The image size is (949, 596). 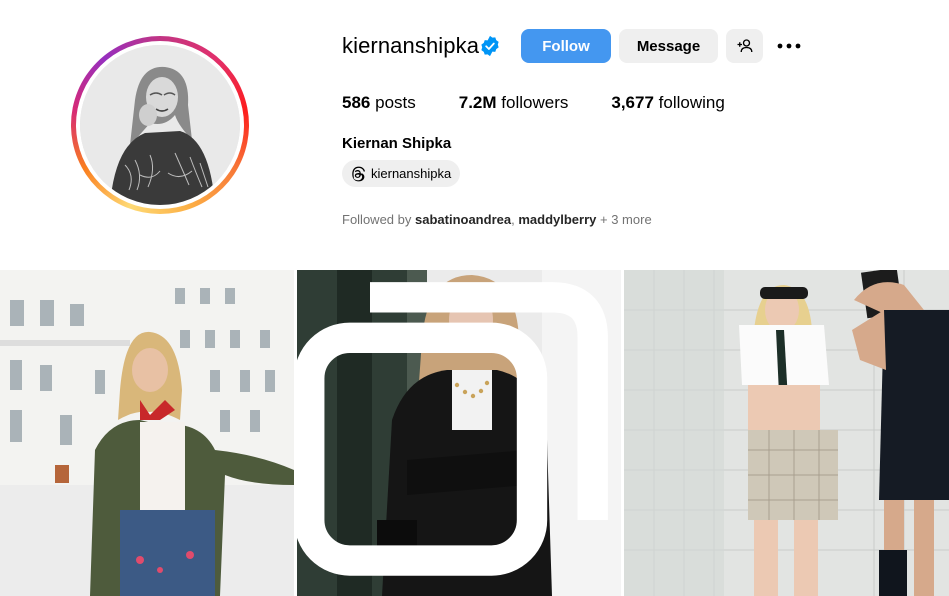 I want to click on more-options-icon, so click(x=789, y=46).